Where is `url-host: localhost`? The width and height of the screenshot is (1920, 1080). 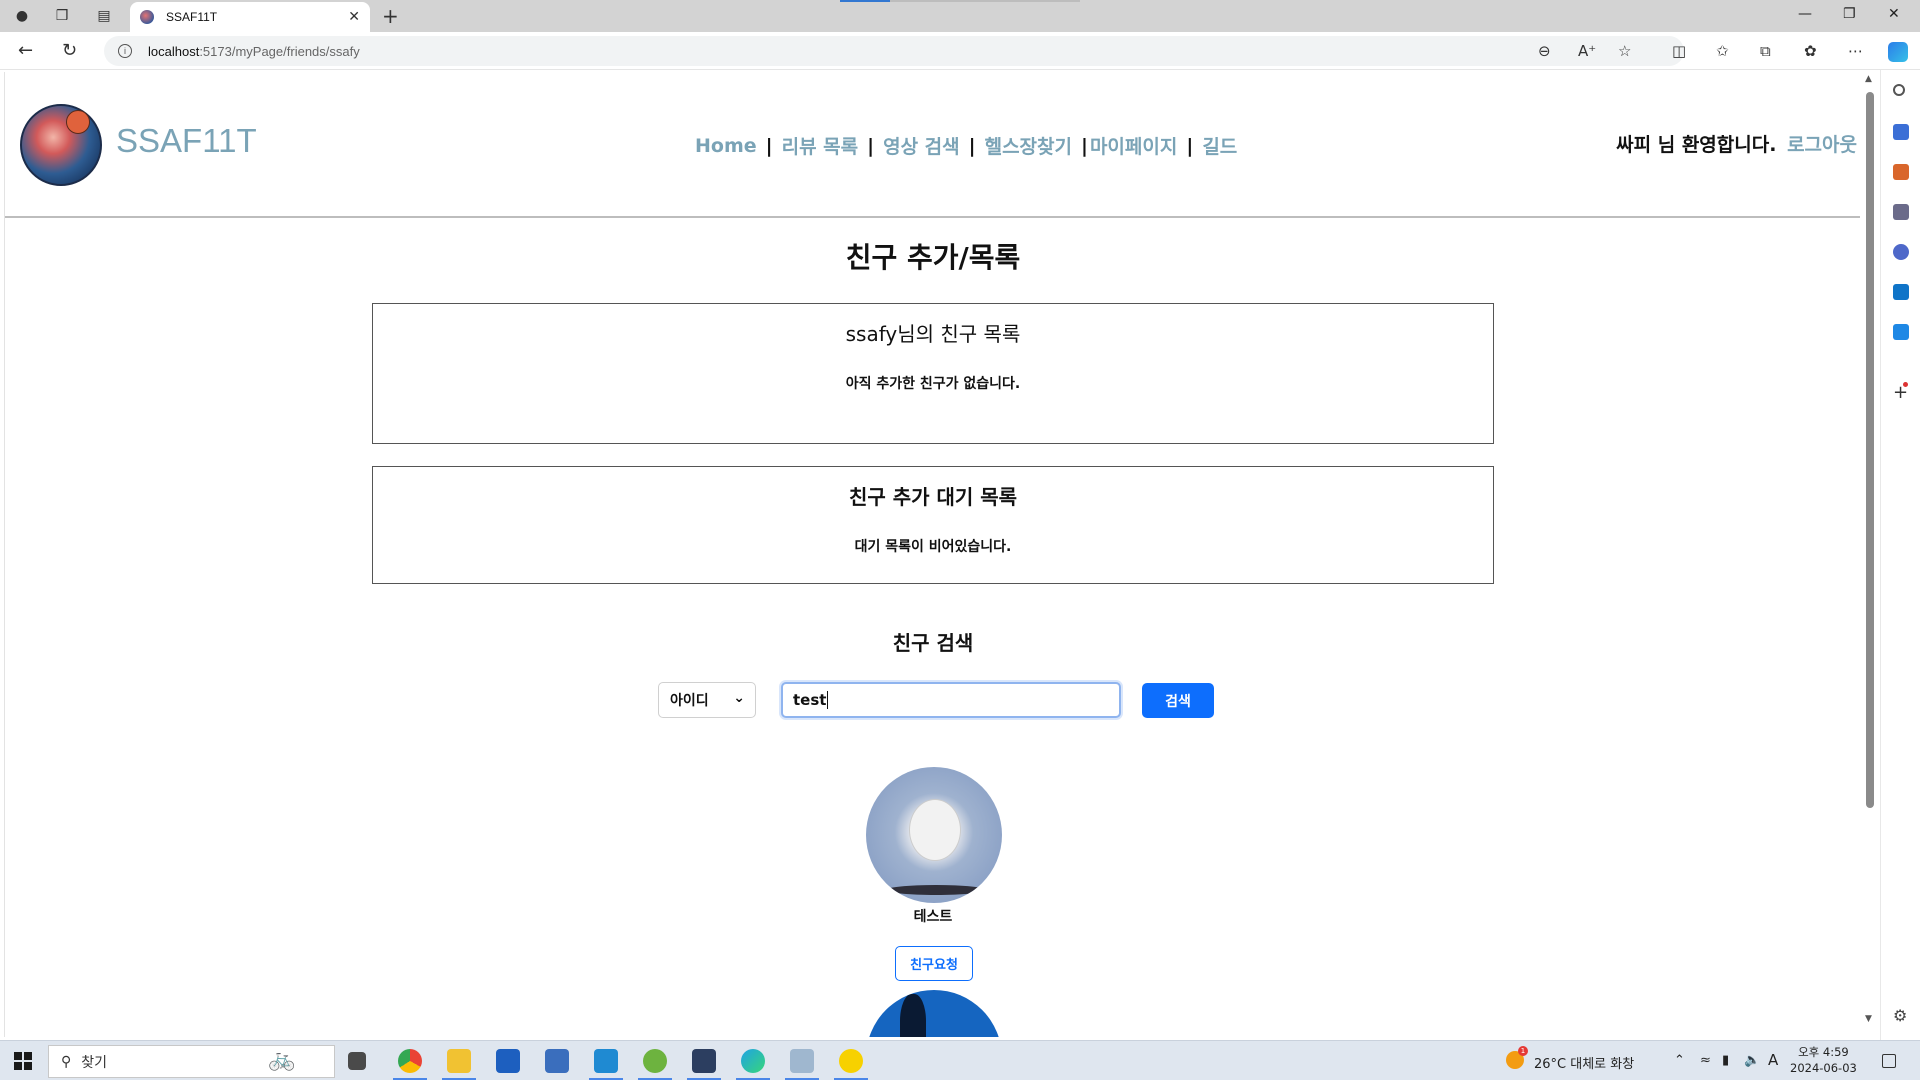
url-host: localhost is located at coordinates (174, 51).